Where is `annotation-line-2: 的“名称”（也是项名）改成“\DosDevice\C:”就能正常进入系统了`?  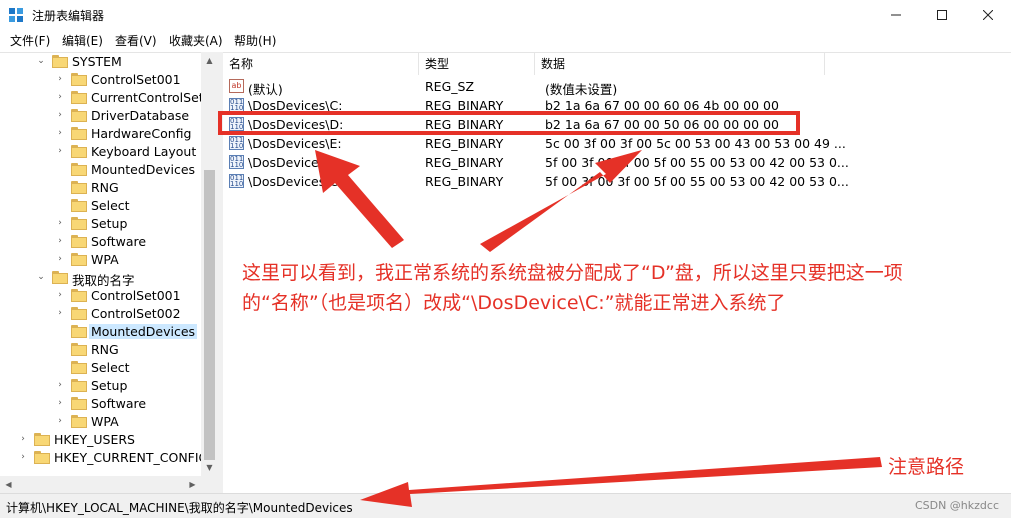 annotation-line-2: 的“名称”（也是项名）改成“\DosDevice\C:”就能正常进入系统了 is located at coordinates (514, 303).